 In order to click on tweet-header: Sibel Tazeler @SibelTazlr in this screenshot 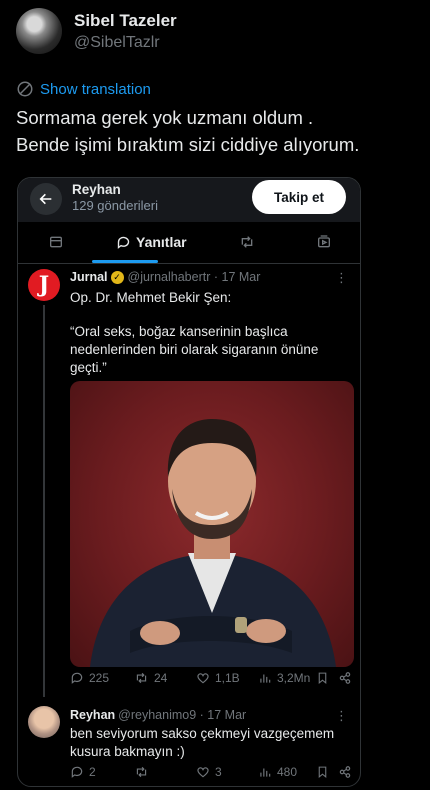, I will do `click(96, 31)`.